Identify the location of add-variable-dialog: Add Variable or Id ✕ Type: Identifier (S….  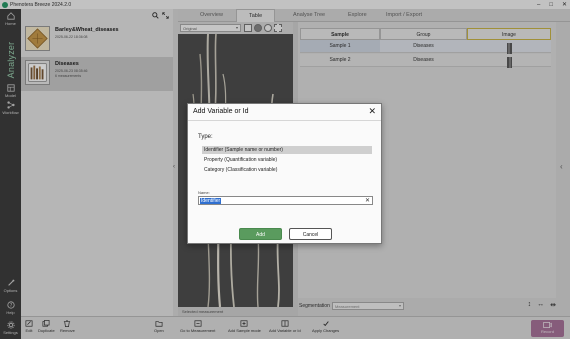
(284, 173).